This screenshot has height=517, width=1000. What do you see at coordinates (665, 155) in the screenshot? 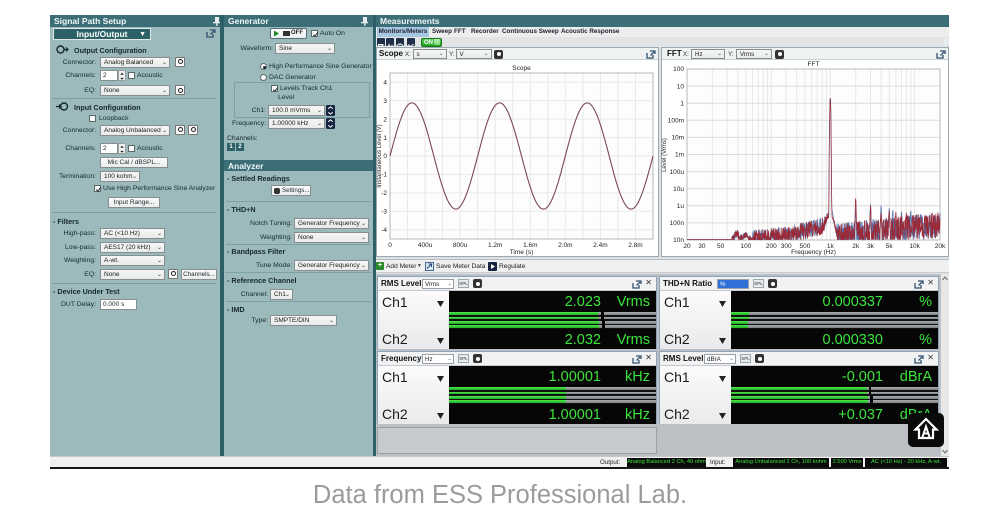
I see `svg-text: Level (Vrms)` at bounding box center [665, 155].